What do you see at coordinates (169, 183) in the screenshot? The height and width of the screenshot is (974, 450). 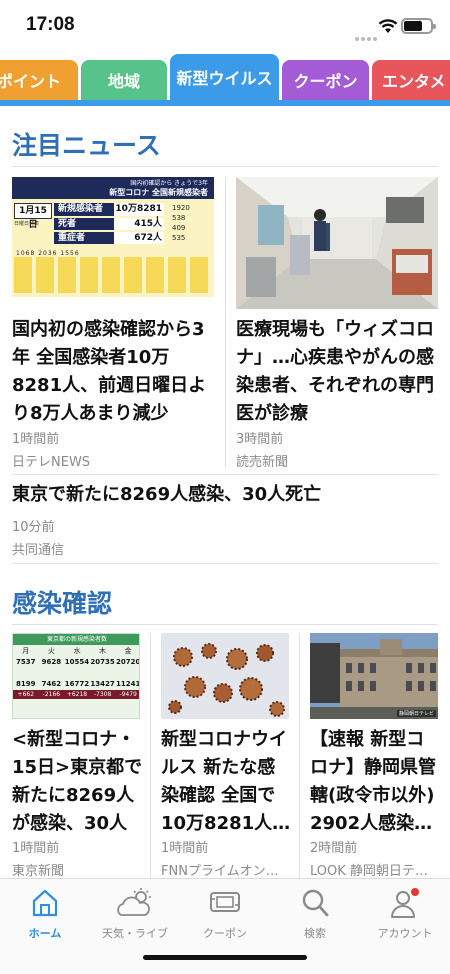 I see `thumb-banner-small: 国内初確認から きょうで3年` at bounding box center [169, 183].